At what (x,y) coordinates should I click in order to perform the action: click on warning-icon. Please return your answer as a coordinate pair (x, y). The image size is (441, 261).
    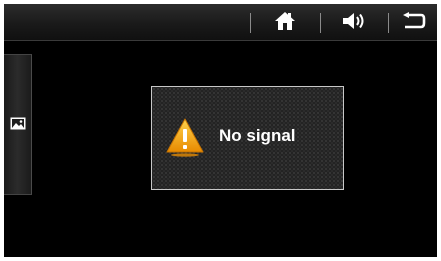
    Looking at the image, I should click on (185, 137).